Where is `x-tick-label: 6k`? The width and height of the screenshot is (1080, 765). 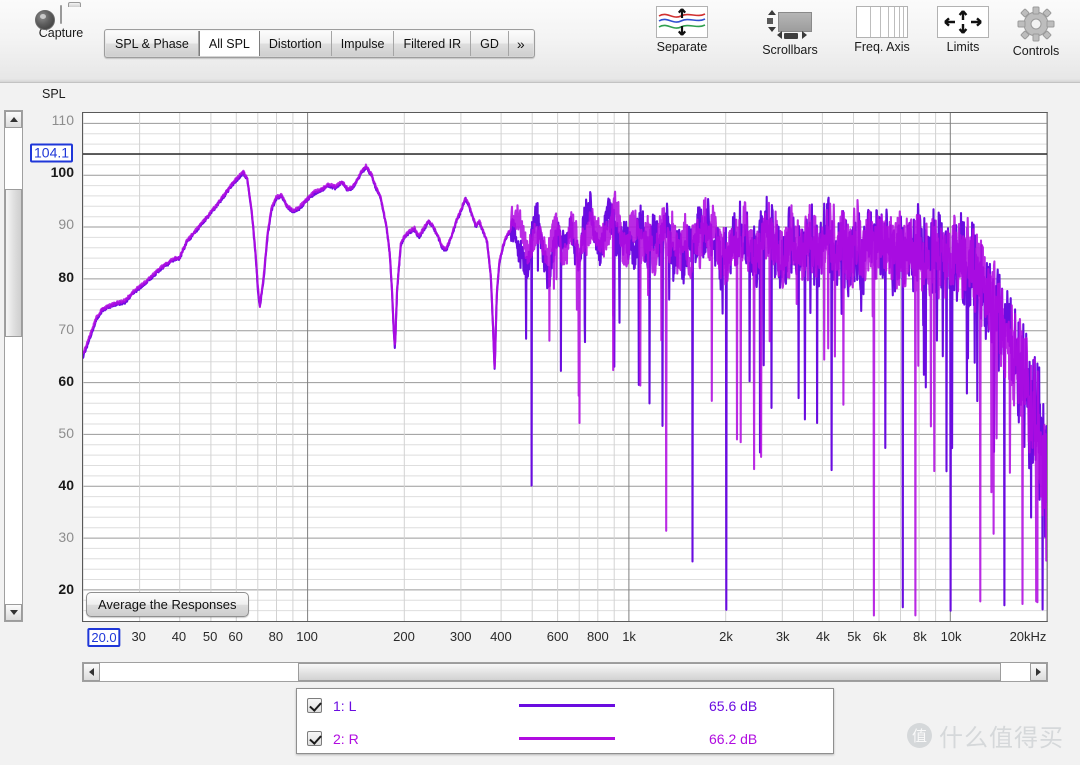
x-tick-label: 6k is located at coordinates (879, 636).